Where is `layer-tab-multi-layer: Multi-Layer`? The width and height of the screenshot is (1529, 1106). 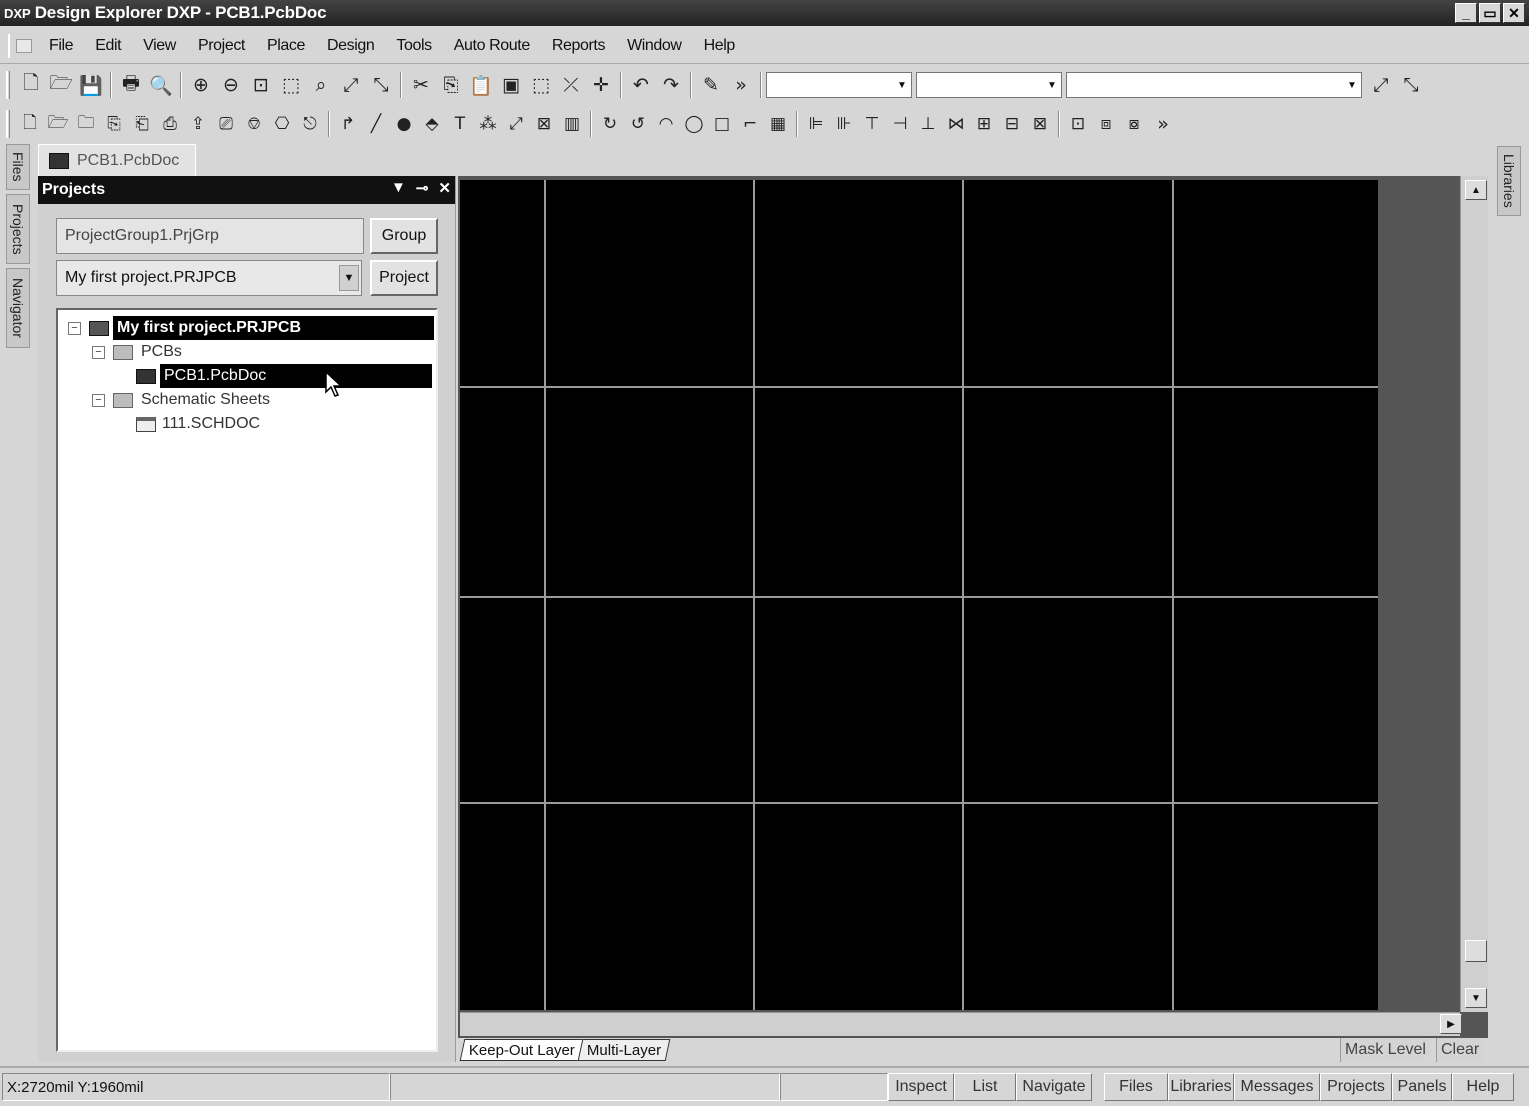 layer-tab-multi-layer: Multi-Layer is located at coordinates (624, 1050).